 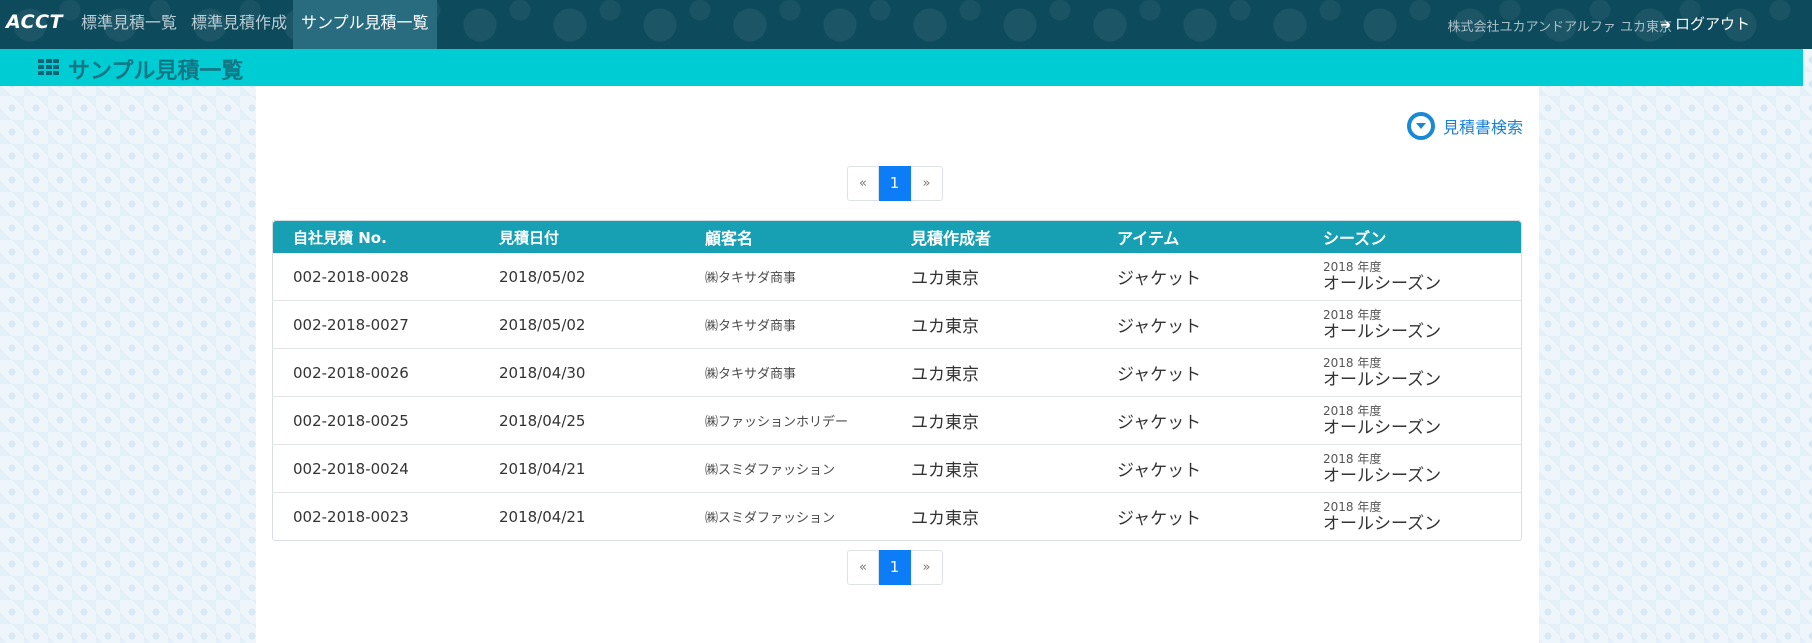 What do you see at coordinates (351, 372) in the screenshot?
I see `cell-no: 002-2018-0026` at bounding box center [351, 372].